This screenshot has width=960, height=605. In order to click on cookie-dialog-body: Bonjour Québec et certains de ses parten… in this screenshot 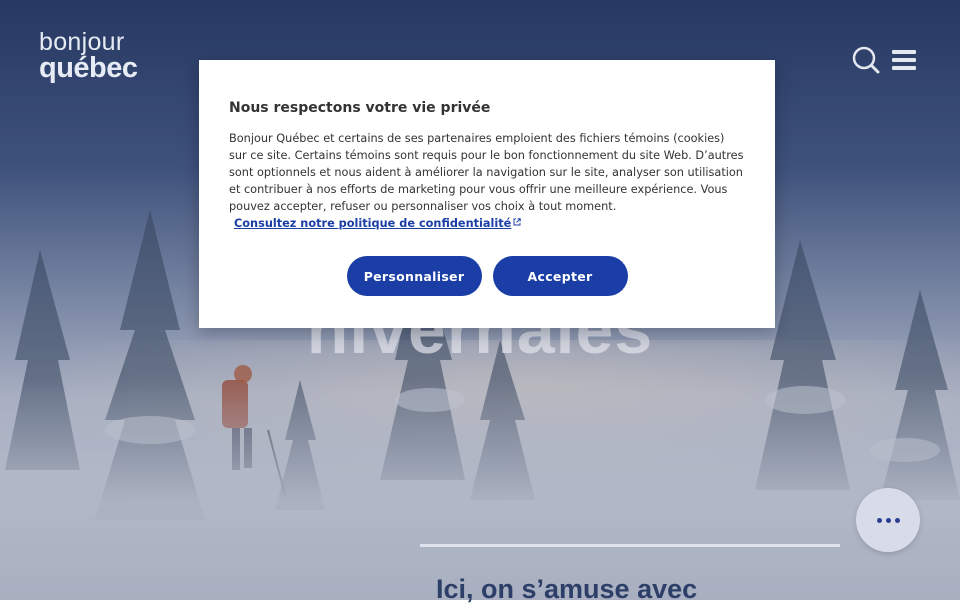, I will do `click(487, 181)`.